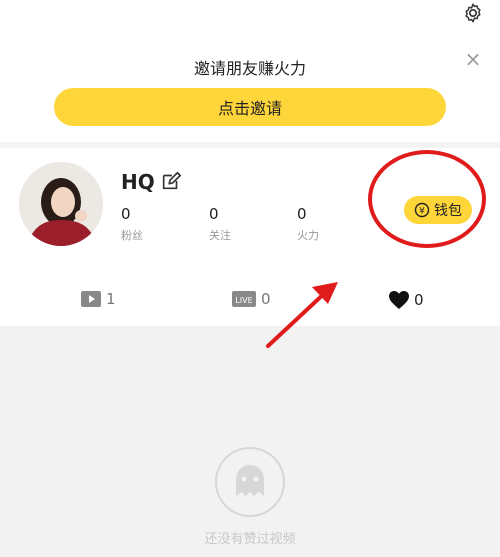 The width and height of the screenshot is (500, 557). I want to click on empty-state-message: 还没有赞过视频, so click(250, 539).